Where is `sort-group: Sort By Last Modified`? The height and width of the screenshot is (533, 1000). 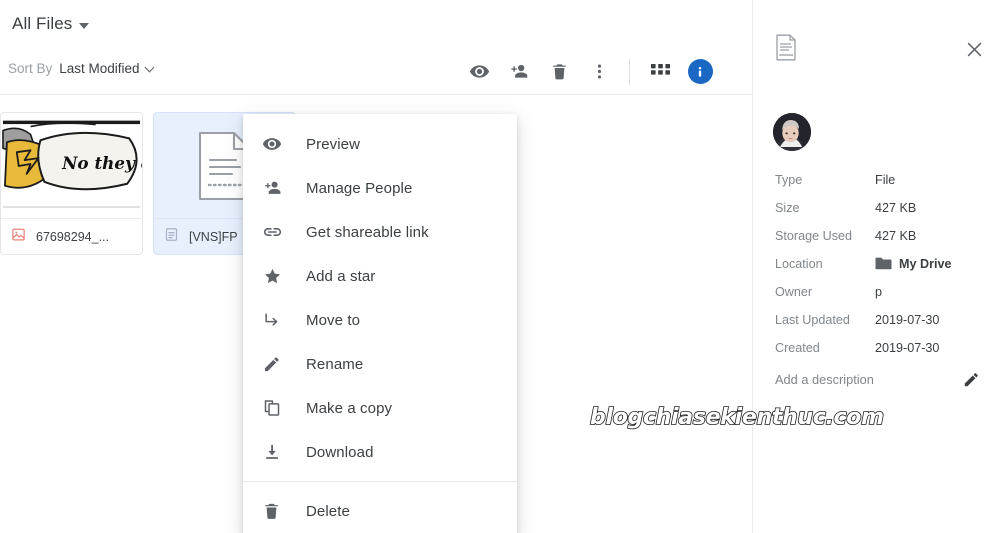 sort-group: Sort By Last Modified is located at coordinates (81, 68).